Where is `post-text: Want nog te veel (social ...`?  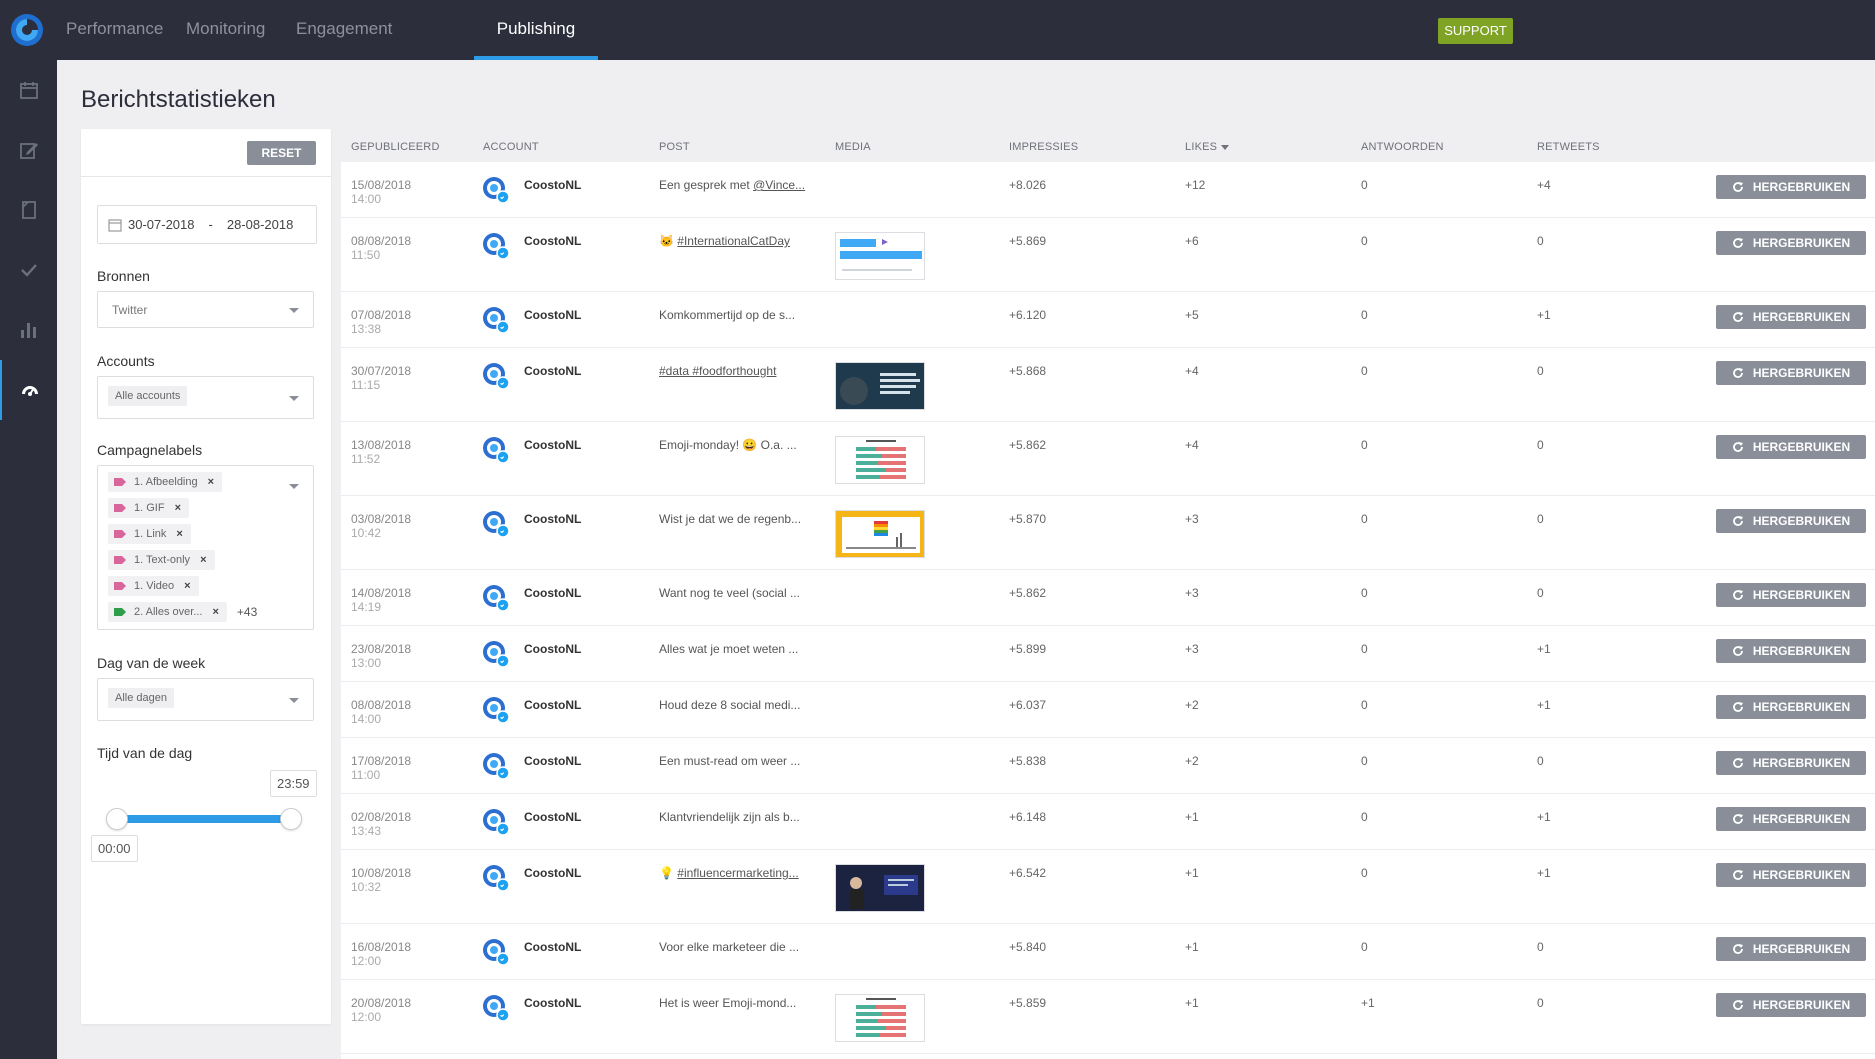 post-text: Want nog te veel (social ... is located at coordinates (729, 593).